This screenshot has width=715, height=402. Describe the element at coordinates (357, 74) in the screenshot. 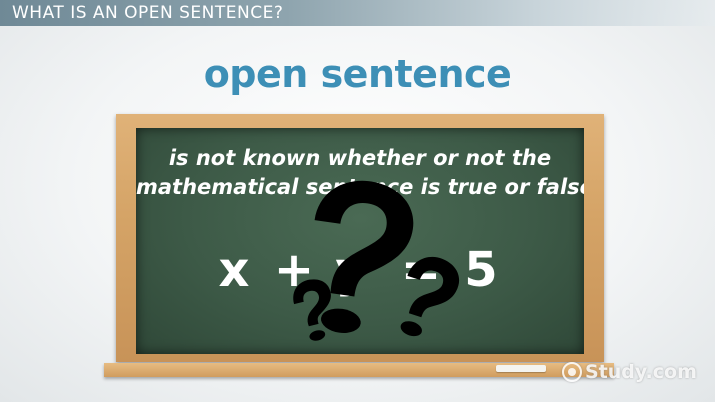

I see `slide-title: open sentence` at that location.